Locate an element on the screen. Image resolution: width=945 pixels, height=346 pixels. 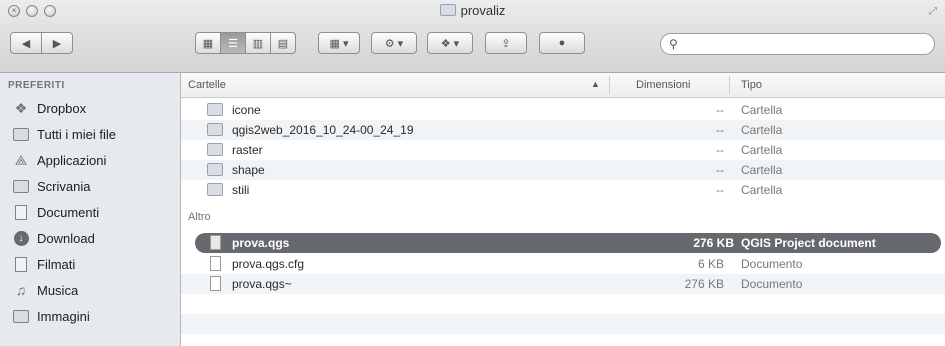
item-size: 6 KB is located at coordinates (710, 264).